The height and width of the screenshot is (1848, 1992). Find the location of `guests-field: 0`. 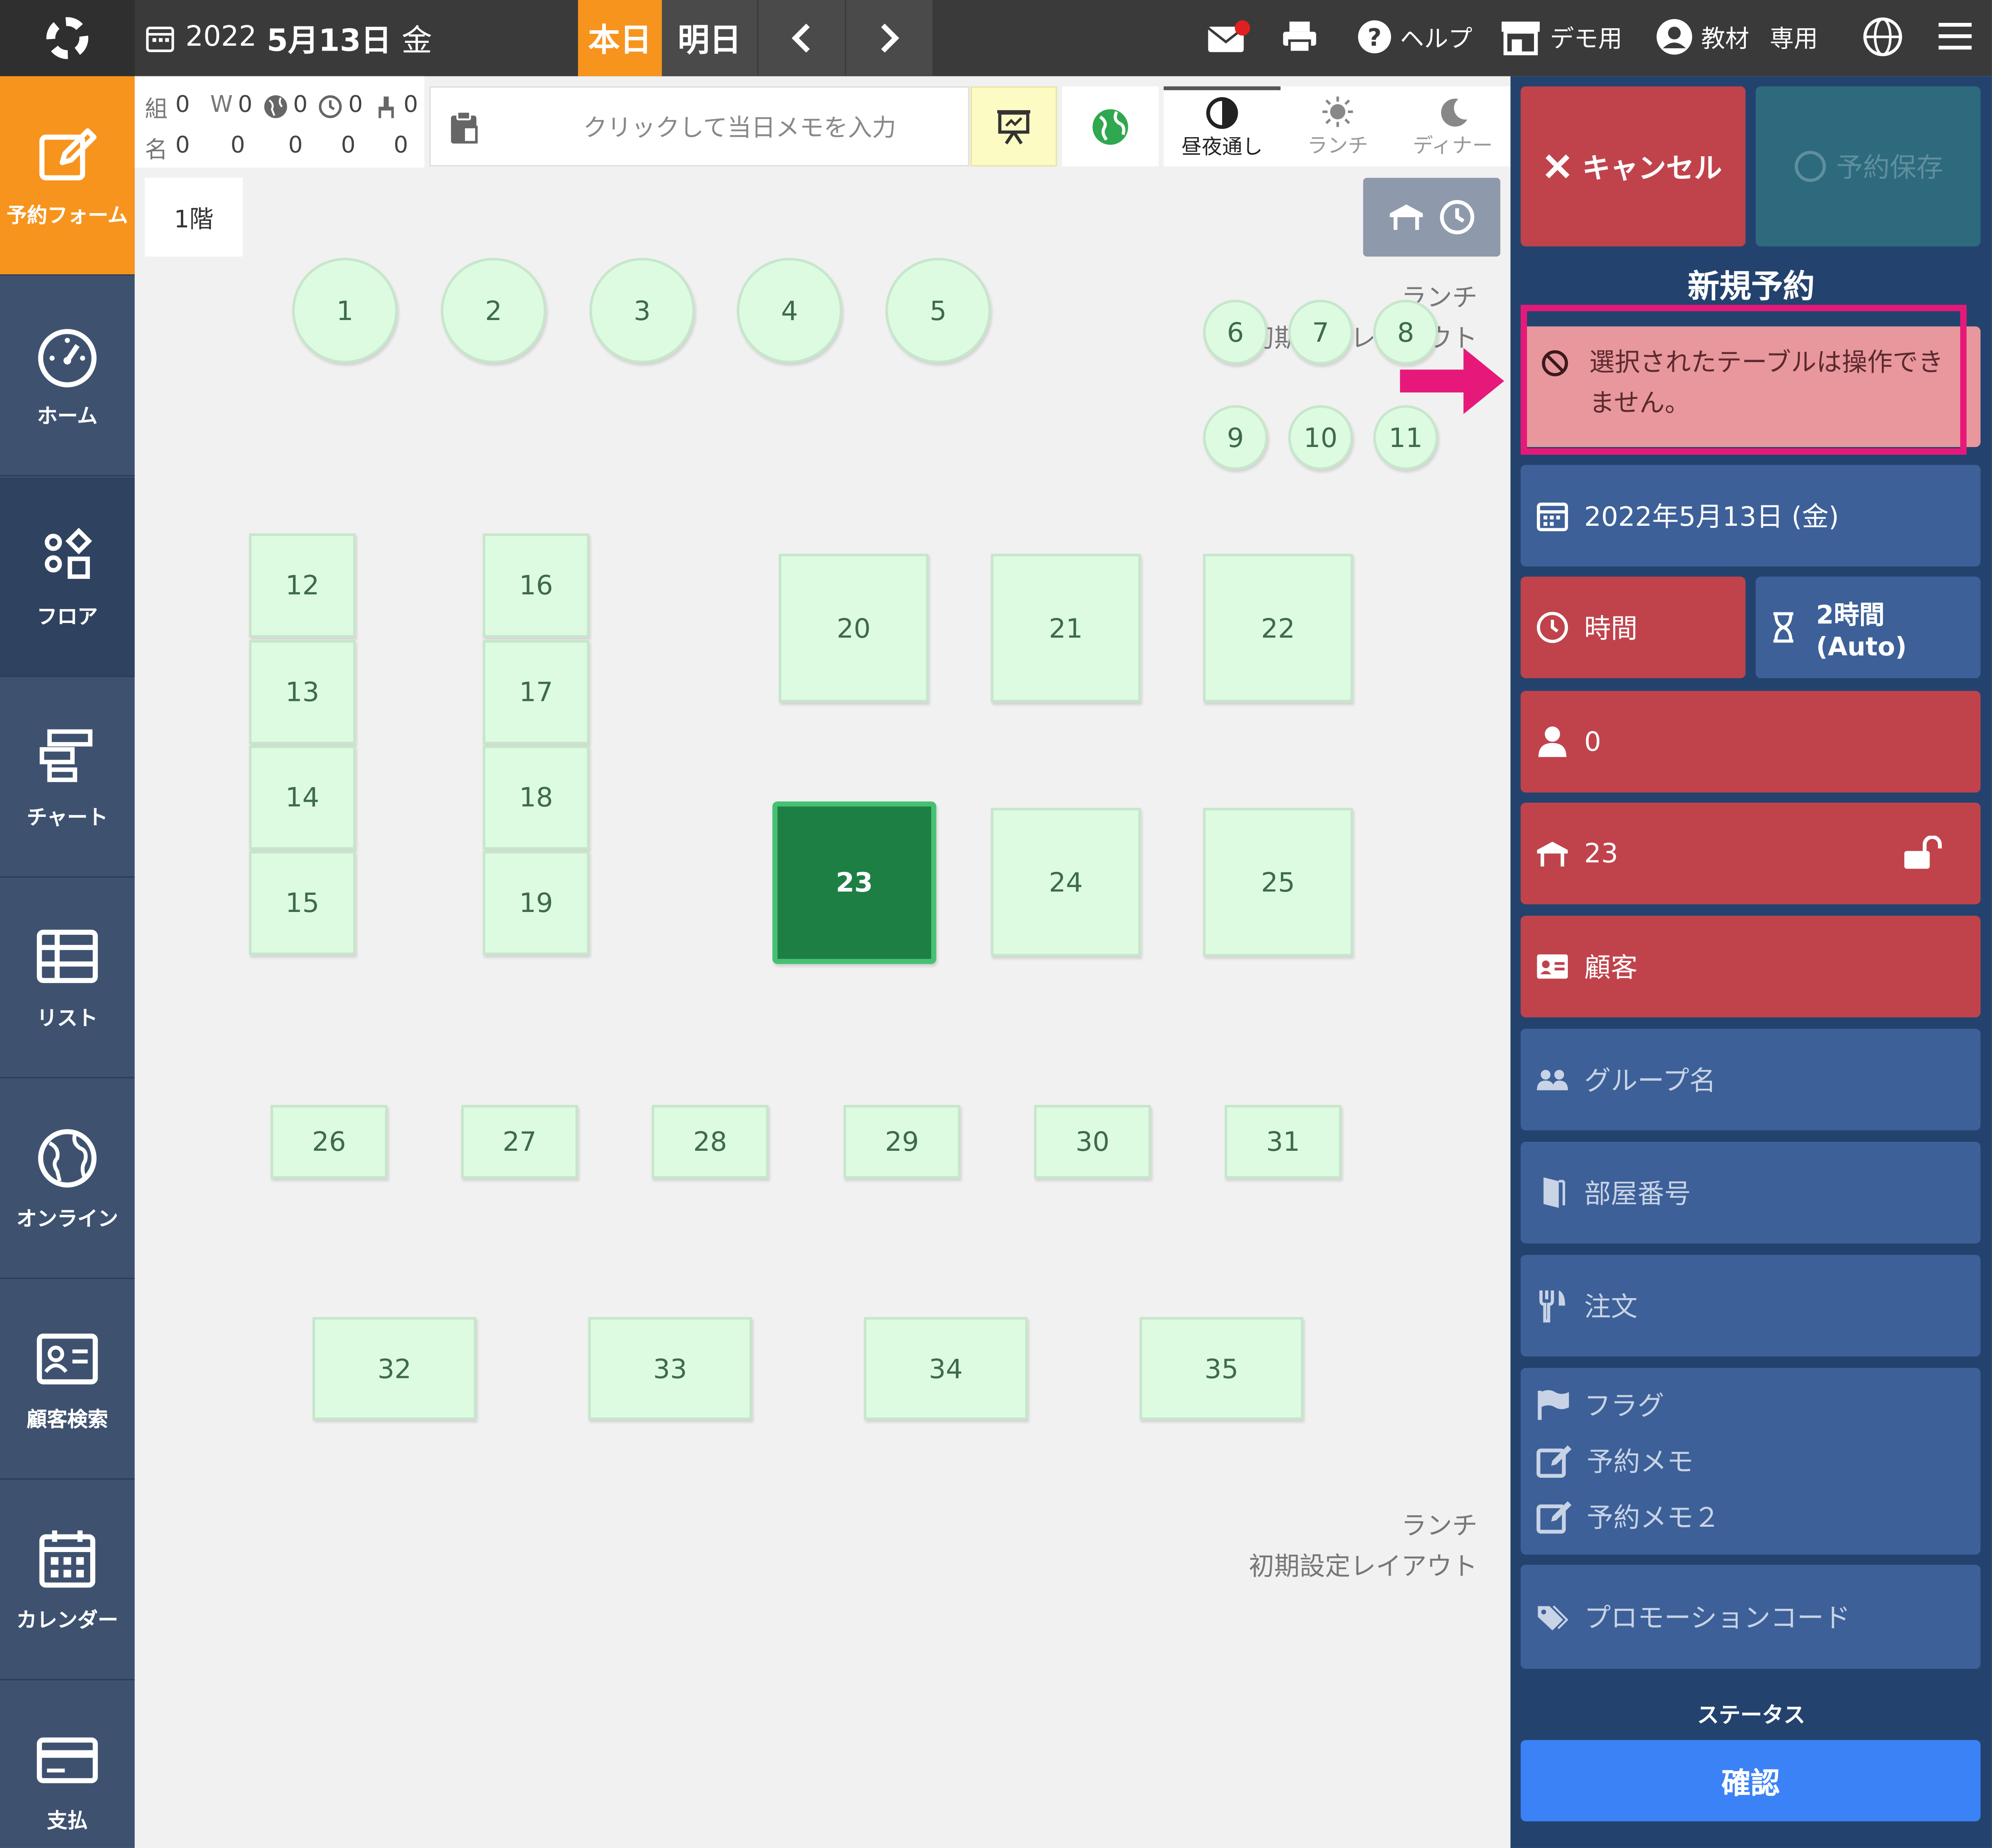

guests-field: 0 is located at coordinates (1751, 742).